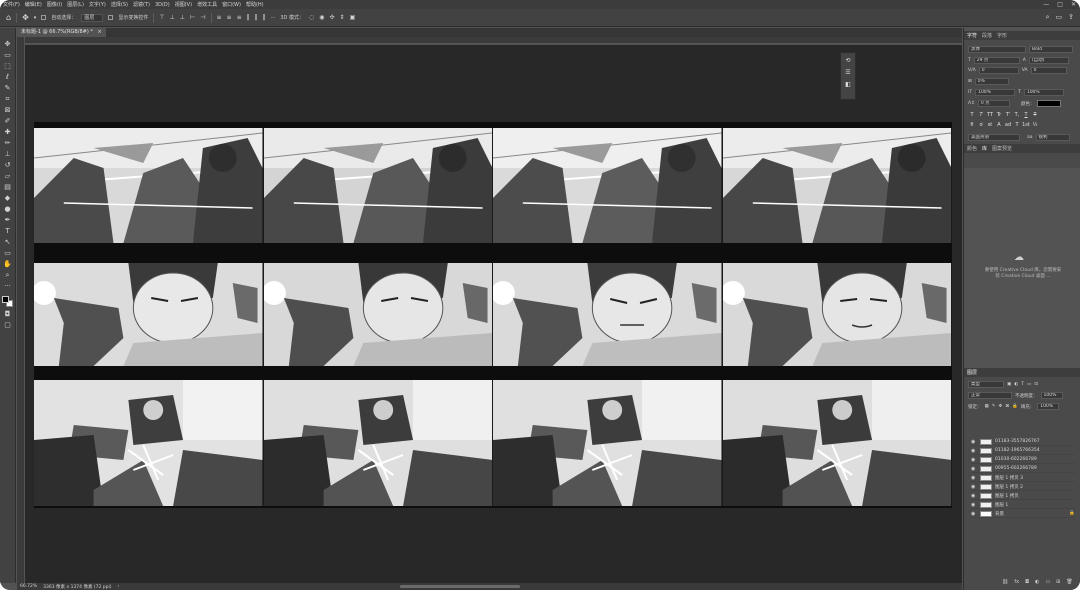 Image resolution: width=1080 pixels, height=590 pixels. Describe the element at coordinates (99, 32) in the screenshot. I see `document-tab-close: ×` at that location.